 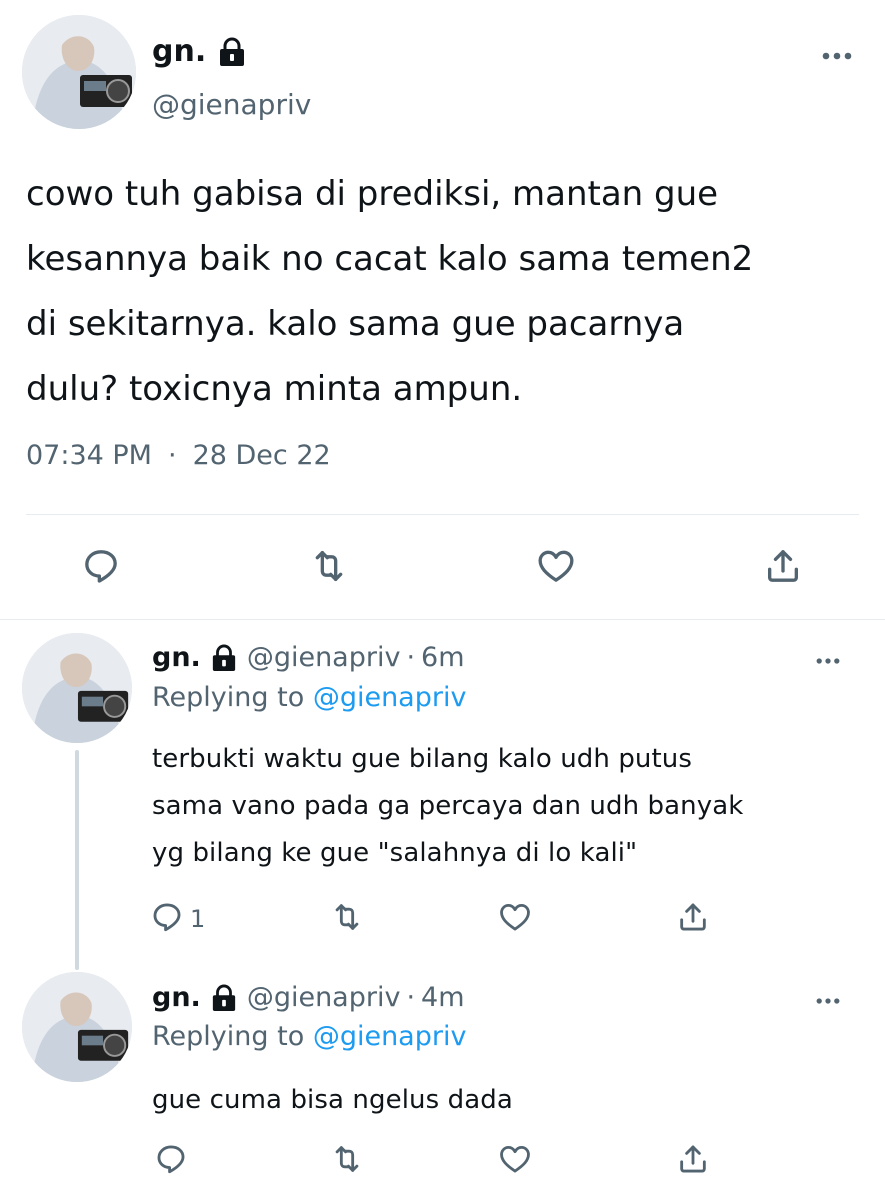 What do you see at coordinates (422, 759) in the screenshot?
I see `reply-text-line: terbukti waktu gue bilang kalo udh putus` at bounding box center [422, 759].